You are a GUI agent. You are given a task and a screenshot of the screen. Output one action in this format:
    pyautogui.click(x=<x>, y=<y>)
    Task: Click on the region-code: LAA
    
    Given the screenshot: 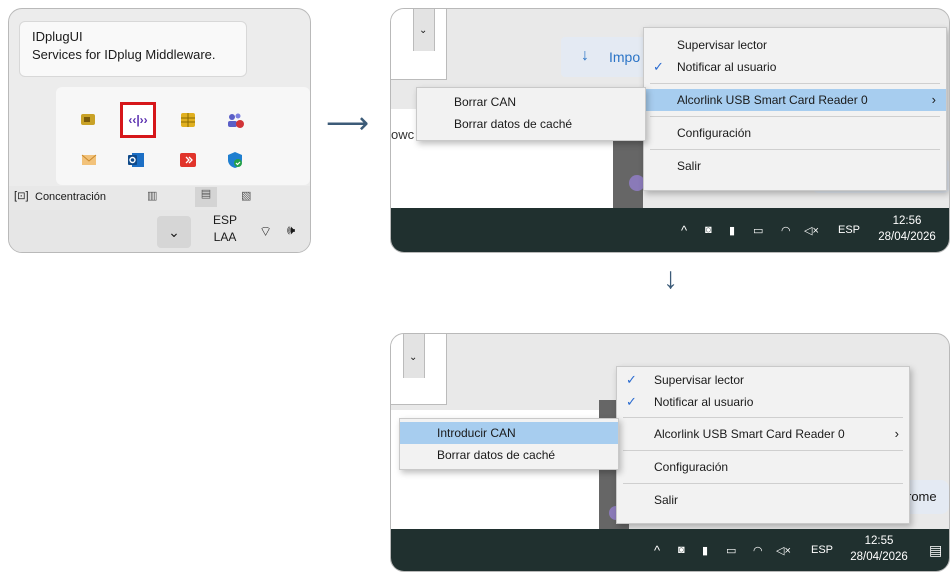 What is the action you would take?
    pyautogui.click(x=225, y=237)
    